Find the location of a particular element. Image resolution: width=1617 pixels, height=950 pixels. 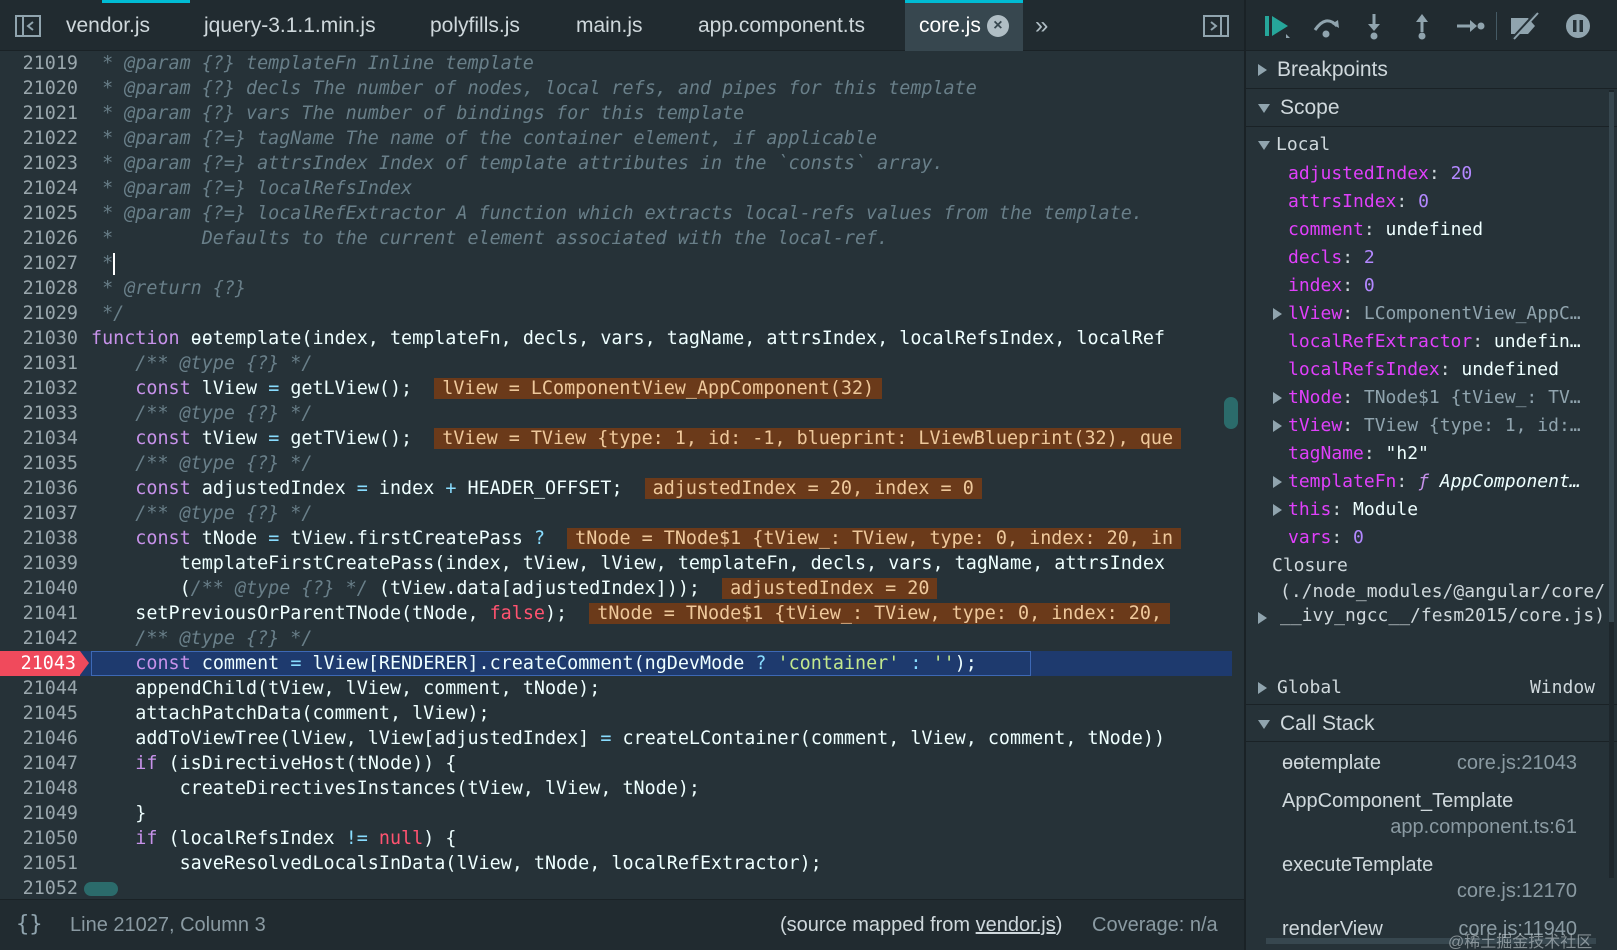

line-number: 21038 is located at coordinates (39, 538).